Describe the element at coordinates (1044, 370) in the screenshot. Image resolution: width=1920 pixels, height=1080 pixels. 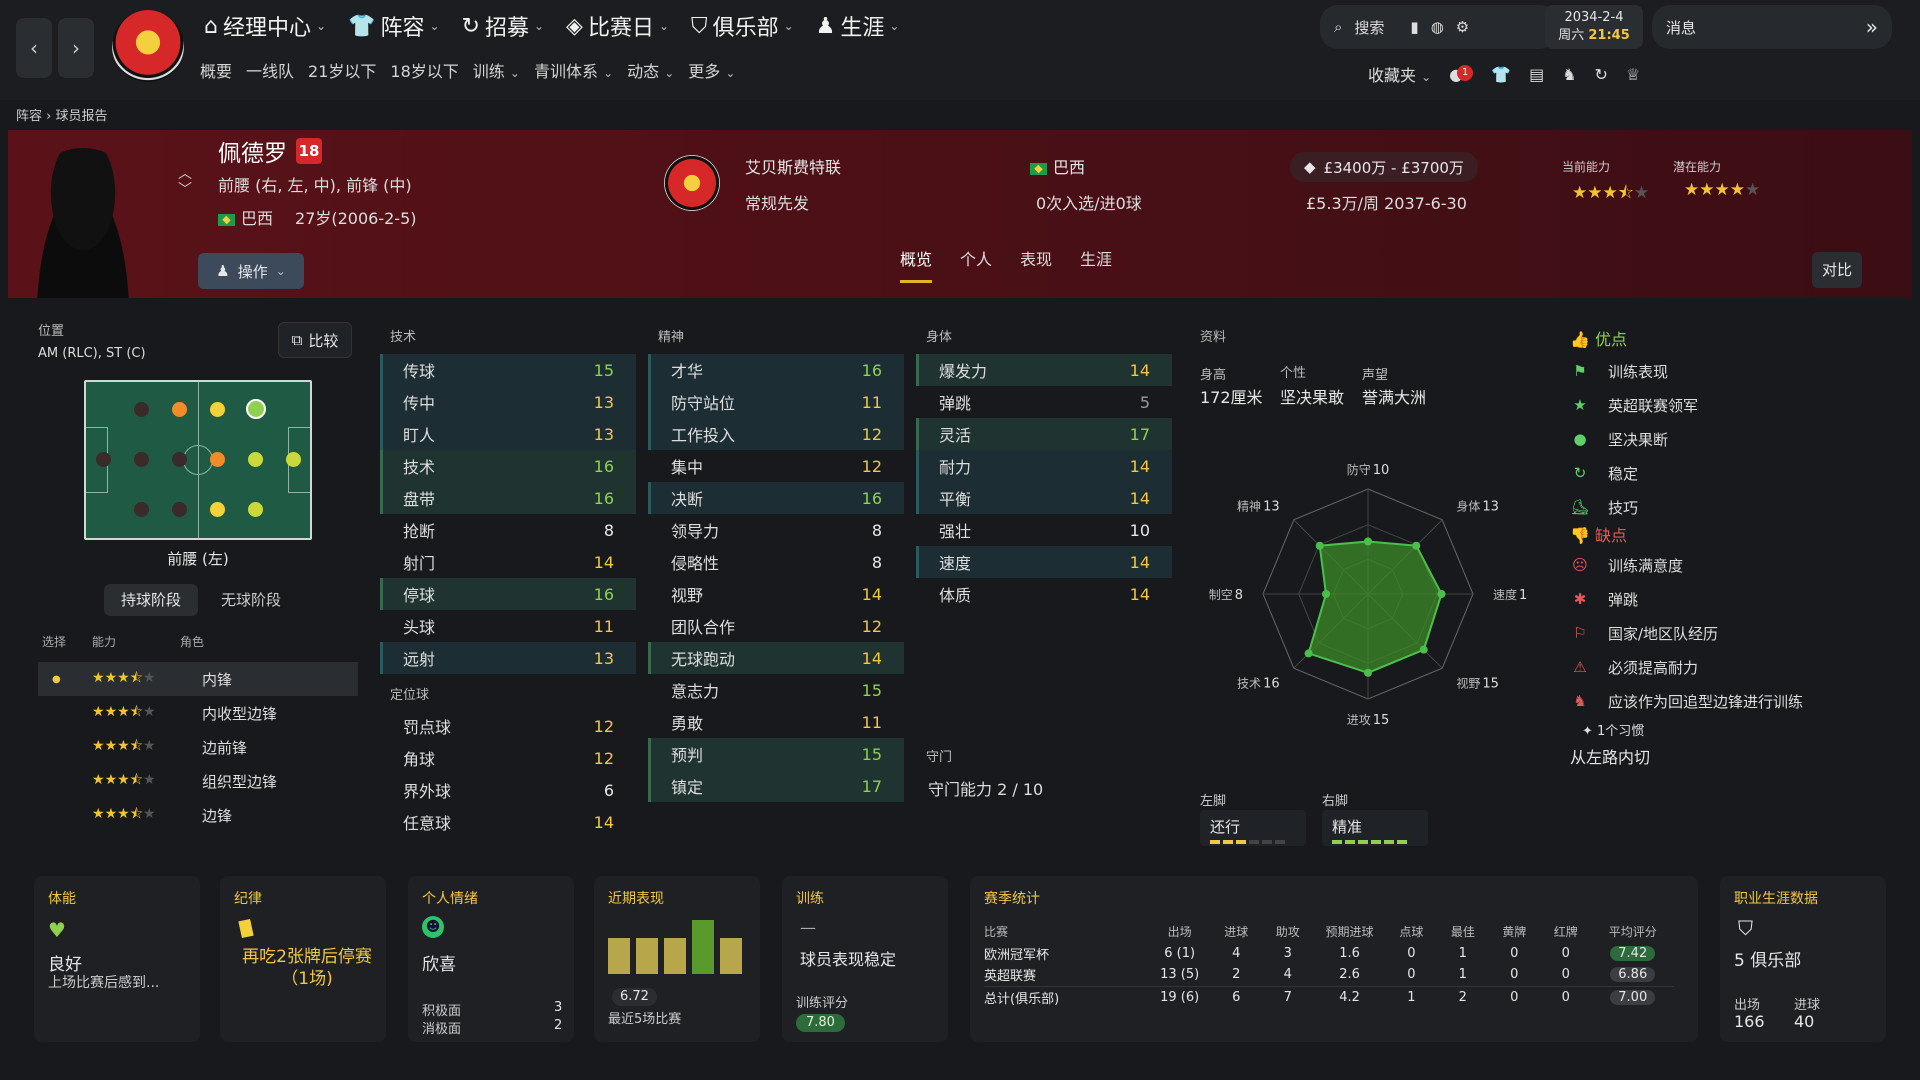
I see `attribute-row: 爆发力 14` at that location.